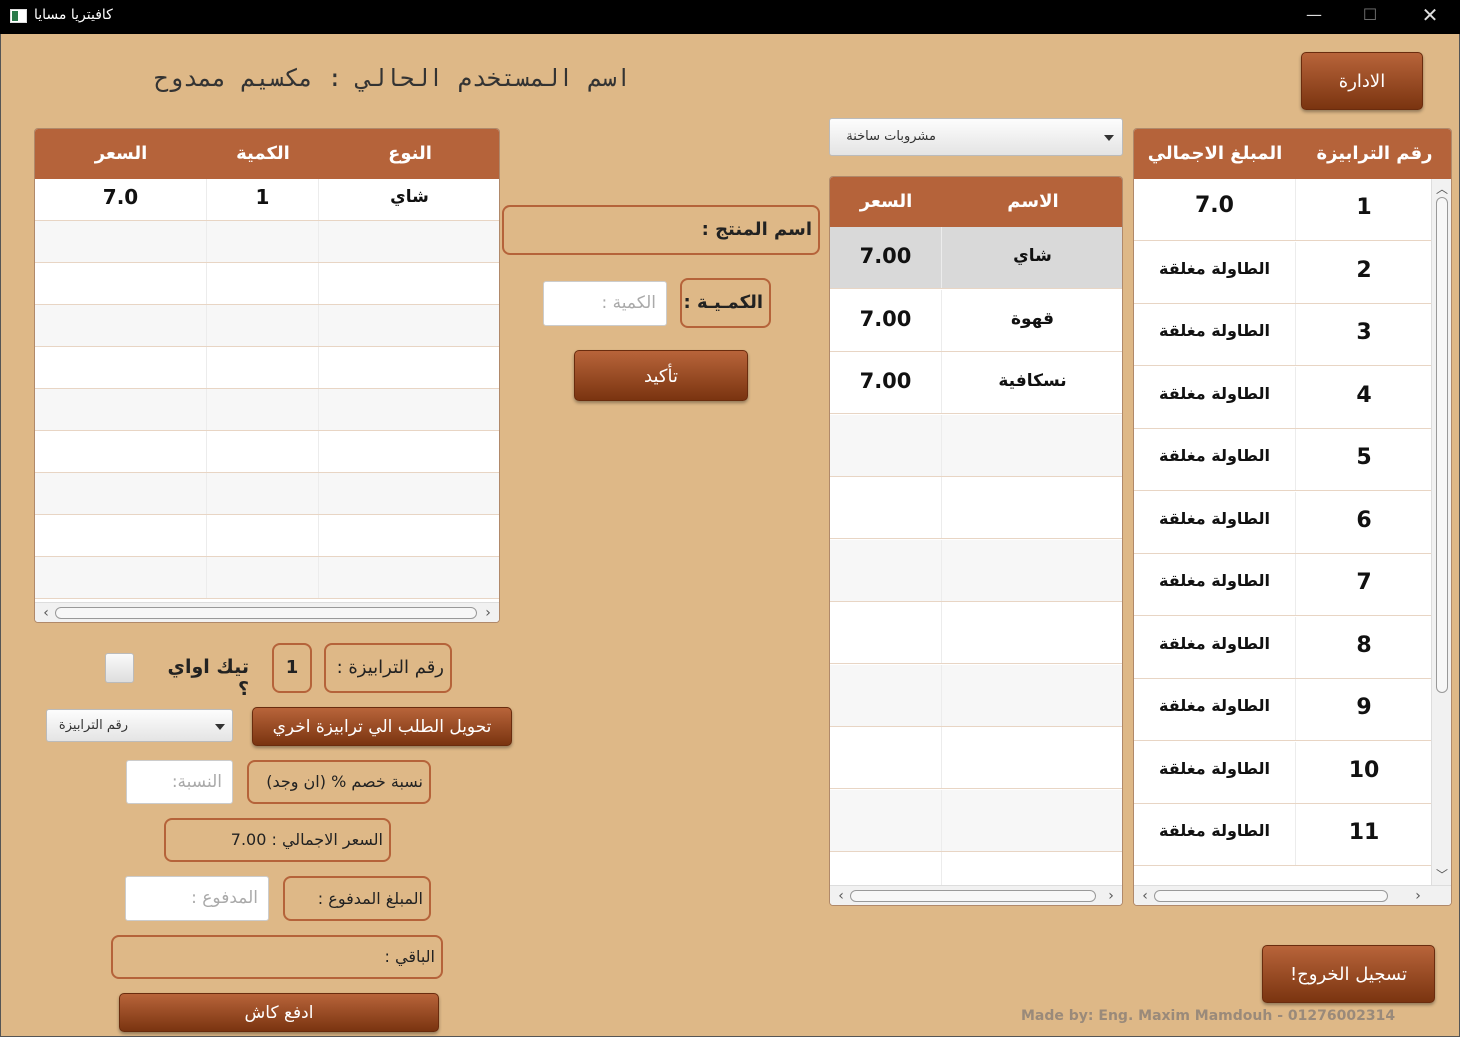  Describe the element at coordinates (1441, 189) in the screenshot. I see `chevron-up-icon: ︿` at that location.